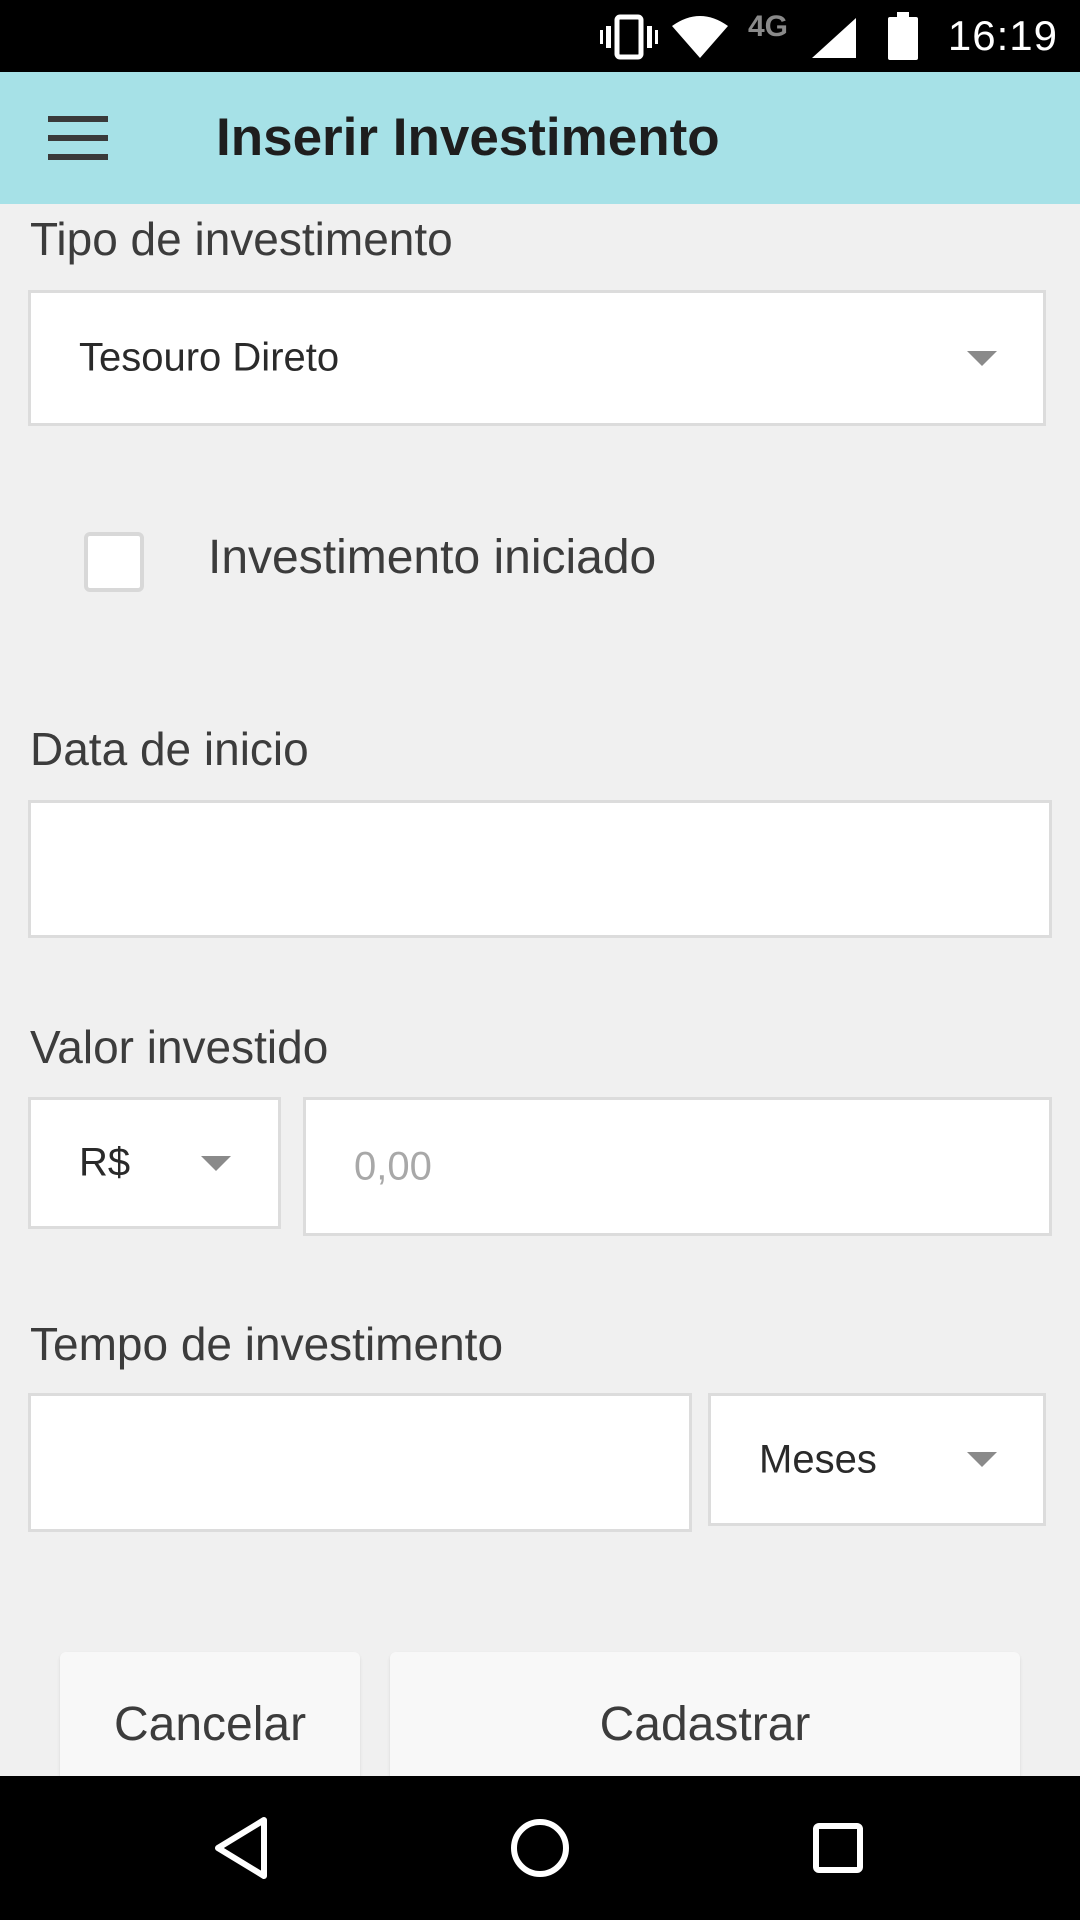  What do you see at coordinates (834, 38) in the screenshot?
I see `signal-icon` at bounding box center [834, 38].